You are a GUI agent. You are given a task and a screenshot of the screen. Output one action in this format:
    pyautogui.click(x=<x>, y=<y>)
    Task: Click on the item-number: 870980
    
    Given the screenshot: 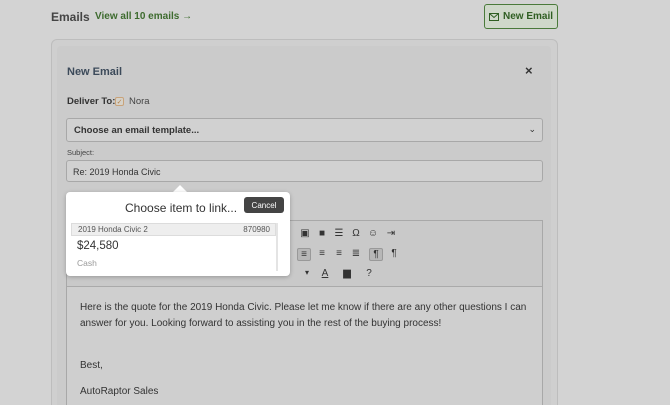 What is the action you would take?
    pyautogui.click(x=256, y=229)
    